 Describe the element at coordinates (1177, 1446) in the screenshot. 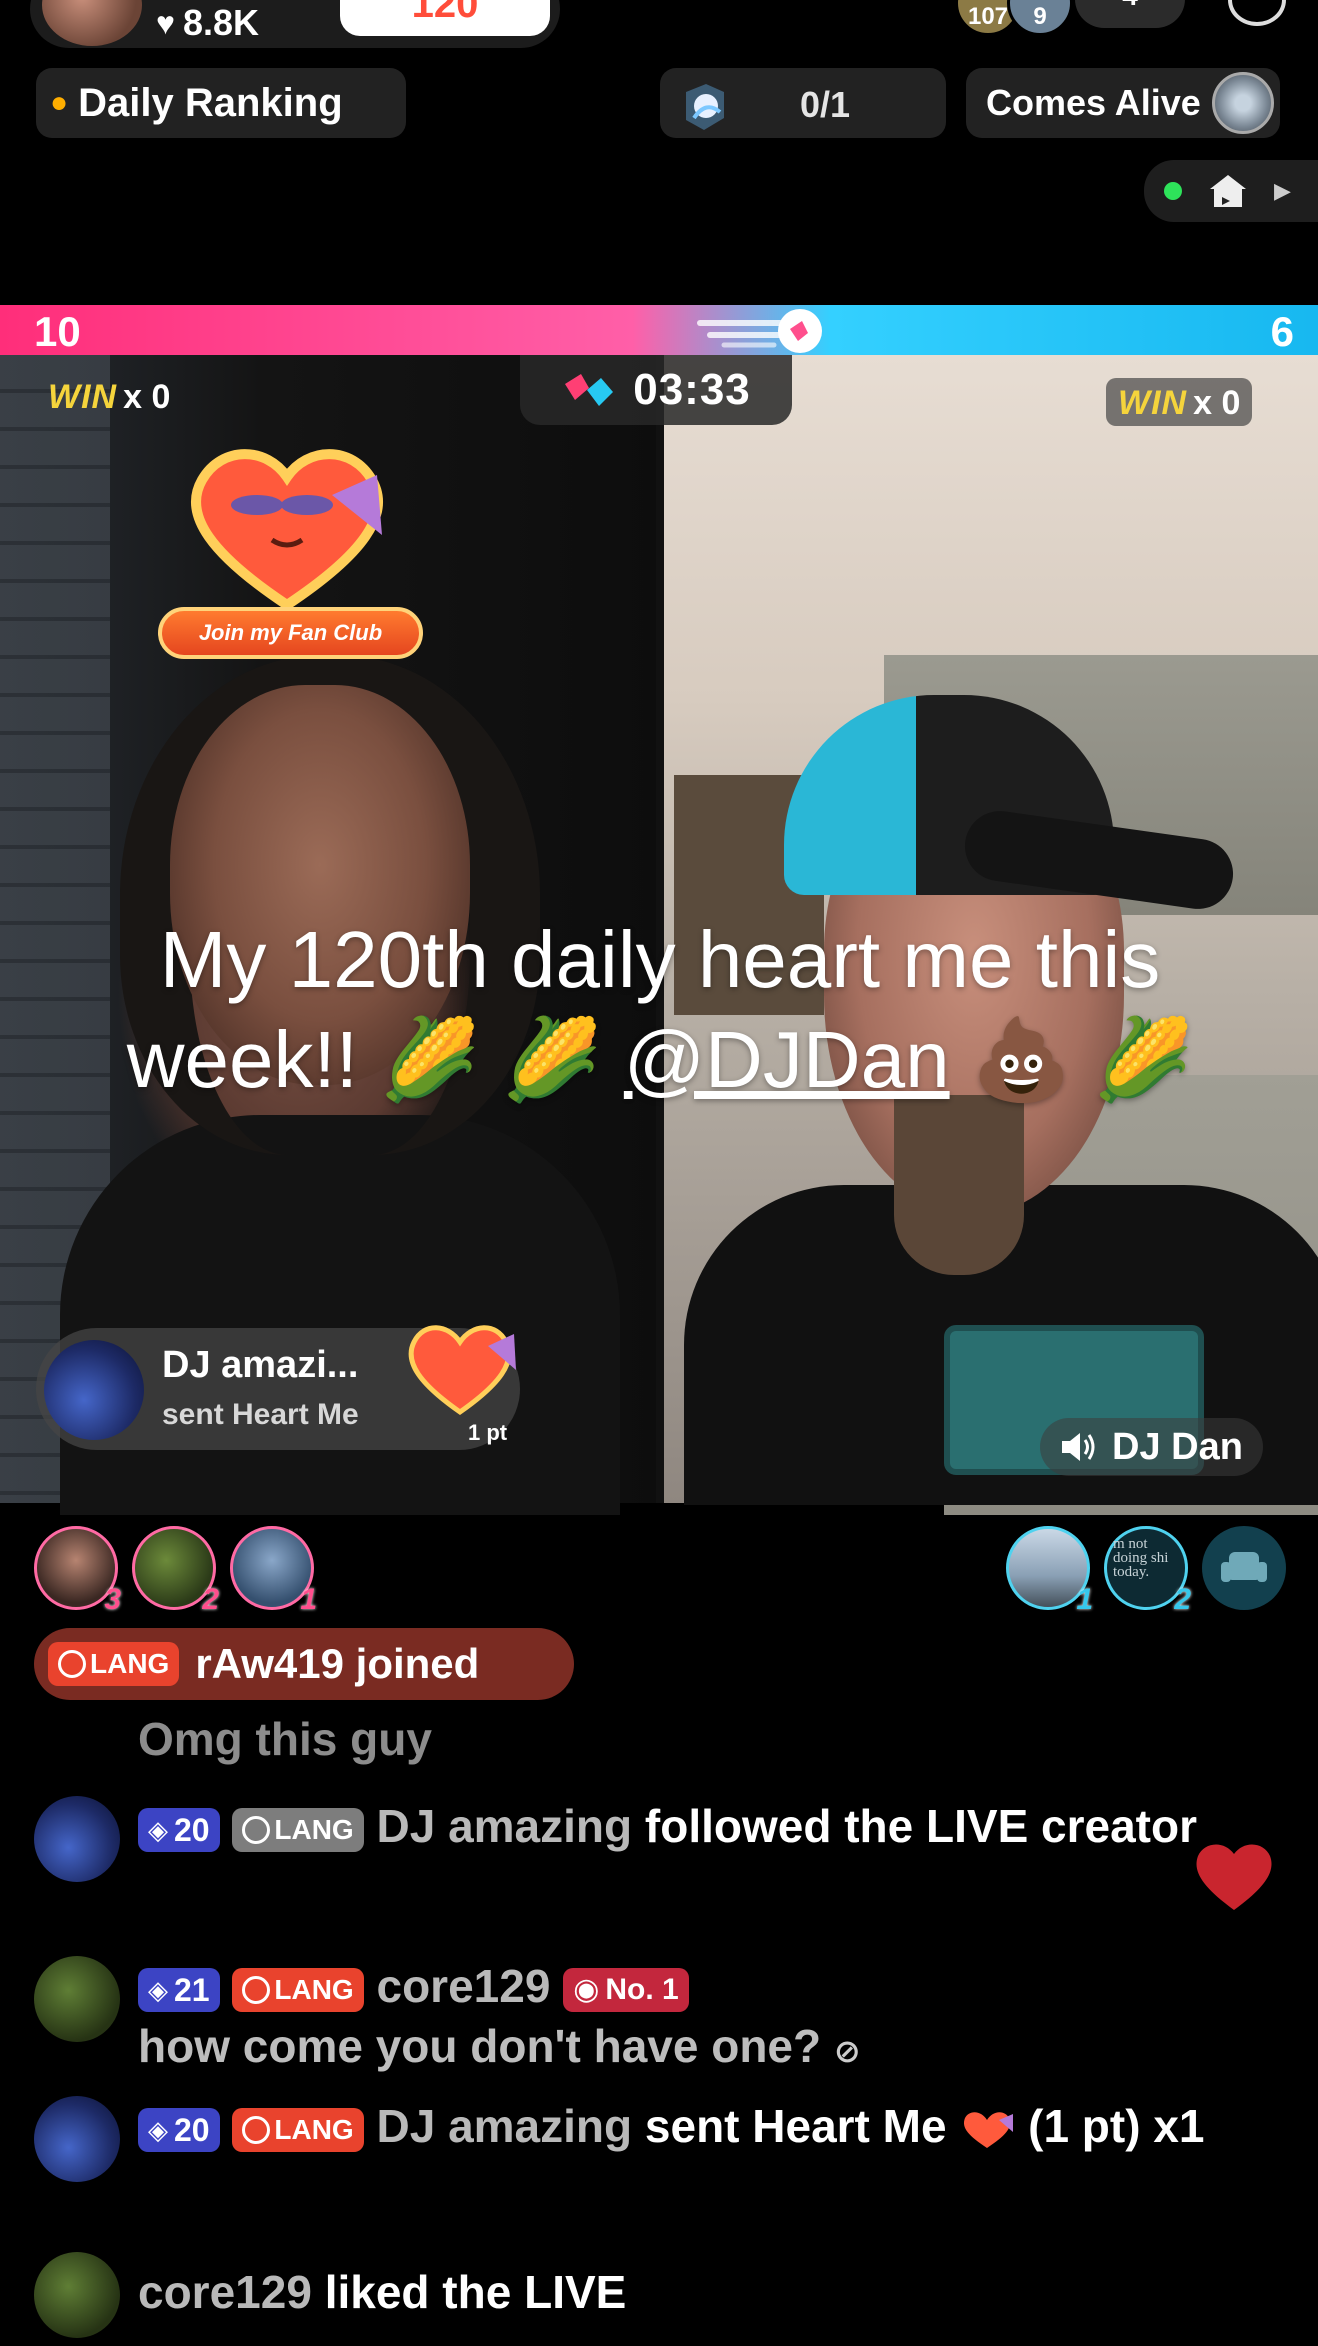

I see `right-host-name: DJ Dan` at that location.